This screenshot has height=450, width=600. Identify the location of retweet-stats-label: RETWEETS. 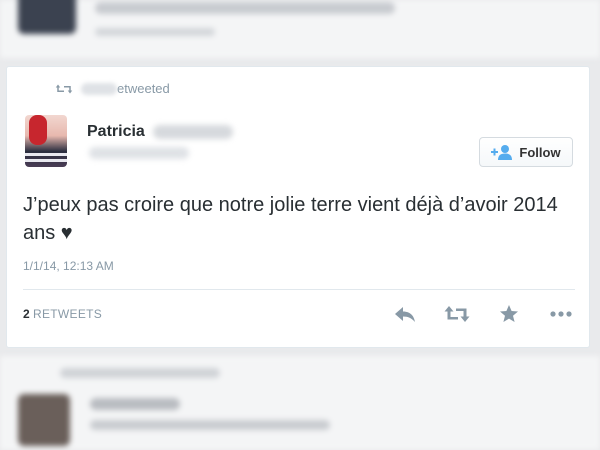
(67, 314).